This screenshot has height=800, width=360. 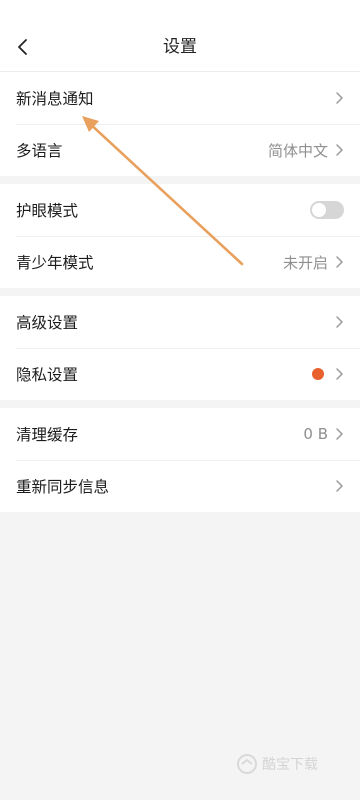 I want to click on row-label: 护眼模式, so click(x=47, y=211).